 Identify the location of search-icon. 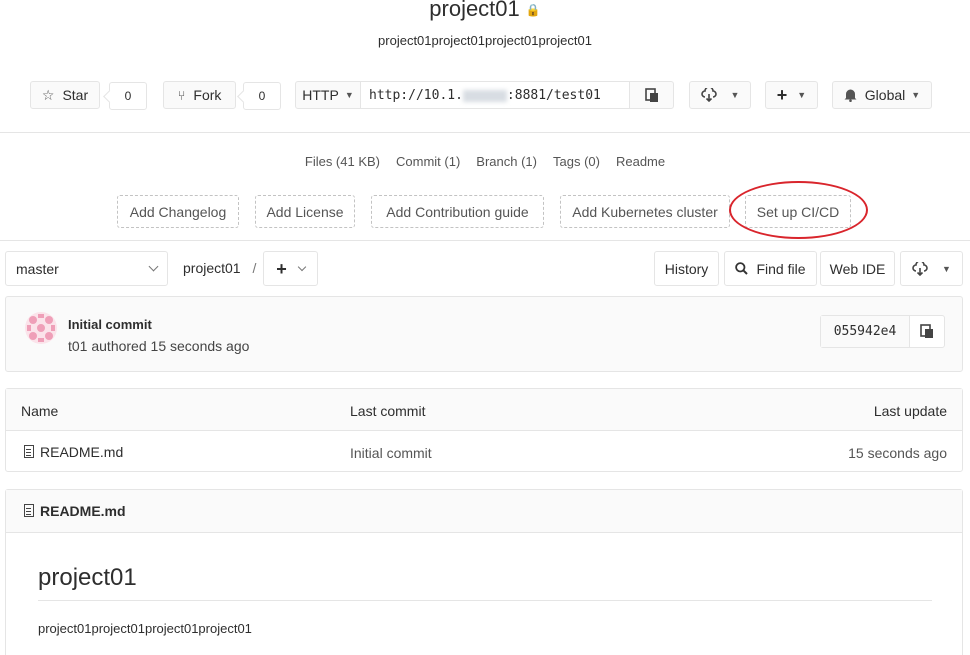
(742, 268).